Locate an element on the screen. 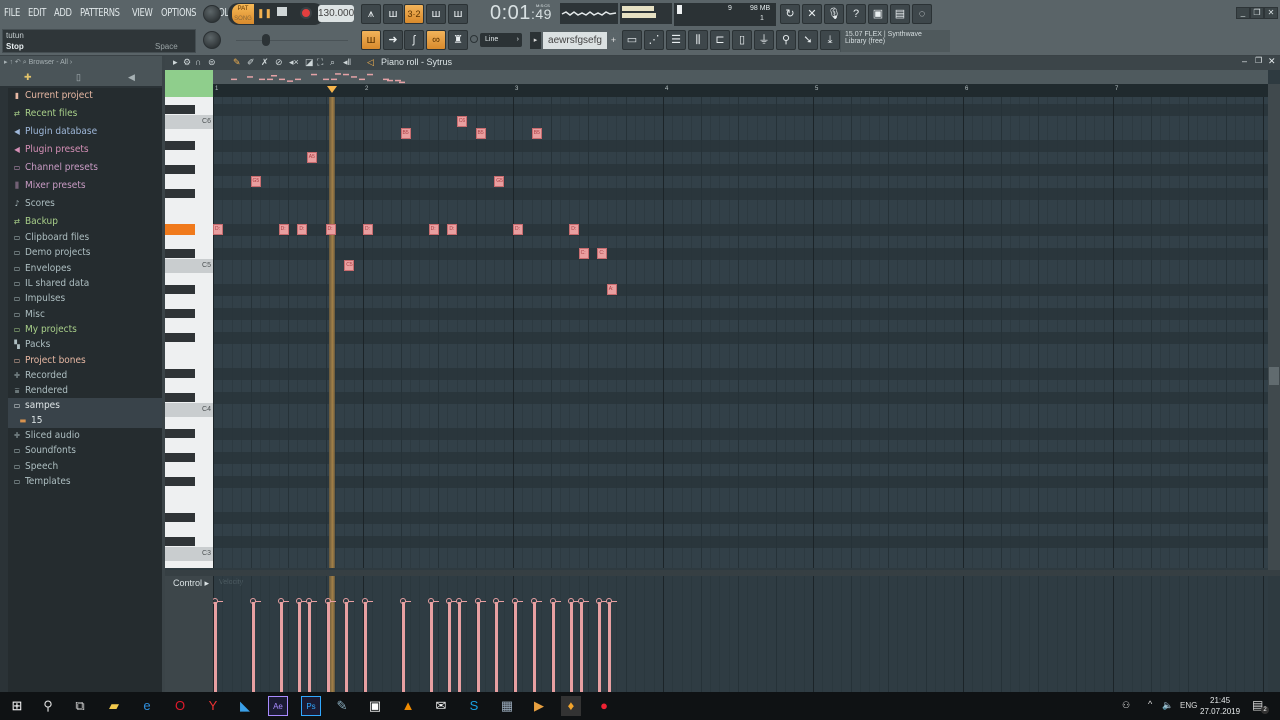 This screenshot has width=1280, height=720. browser-item: ⩸ Rendered is located at coordinates (85, 390).